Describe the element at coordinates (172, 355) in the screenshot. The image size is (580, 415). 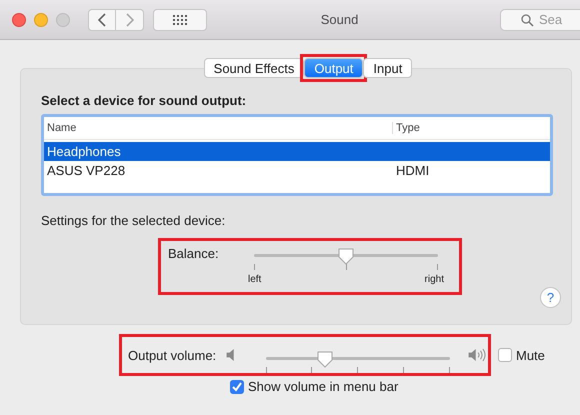
I see `volume-label: Output volume:` at that location.